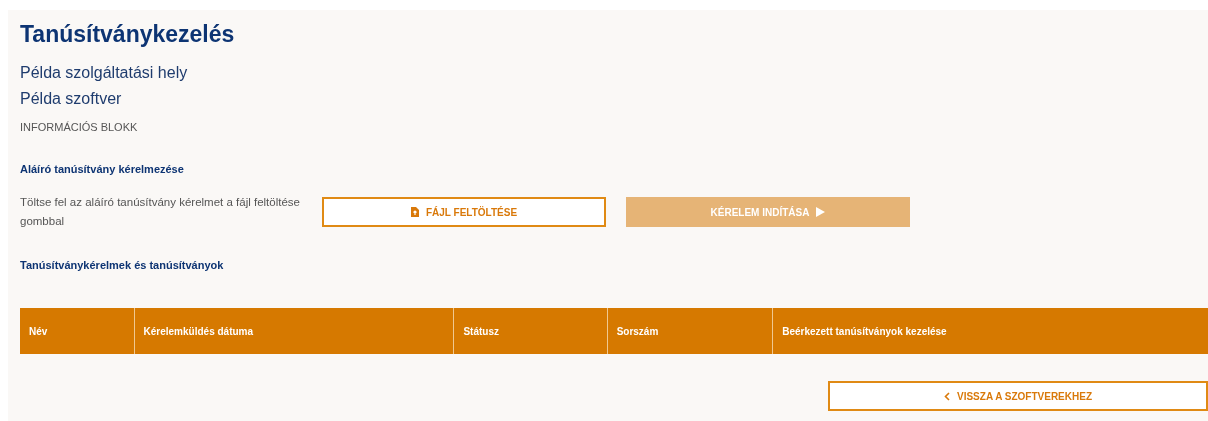 Image resolution: width=1208 pixels, height=421 pixels. Describe the element at coordinates (990, 331) in the screenshot. I see `column-header: Beérkezett tanúsítványok kezelése` at that location.